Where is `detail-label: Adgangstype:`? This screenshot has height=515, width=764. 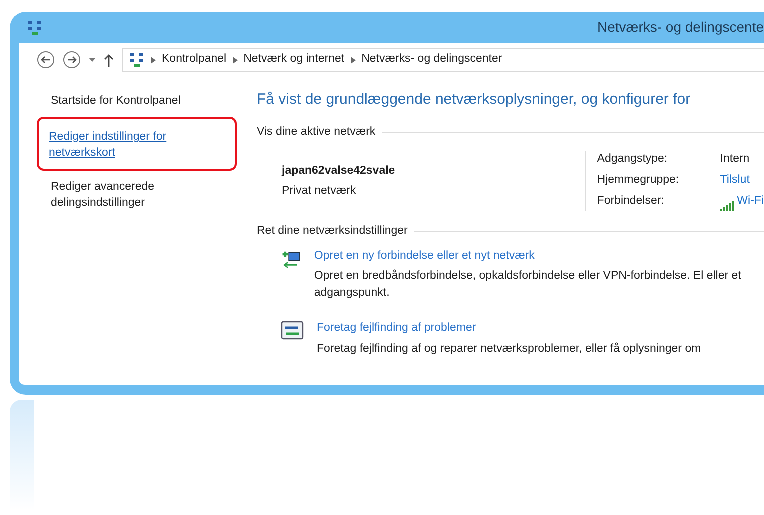
detail-label: Adgangstype: is located at coordinates (633, 159).